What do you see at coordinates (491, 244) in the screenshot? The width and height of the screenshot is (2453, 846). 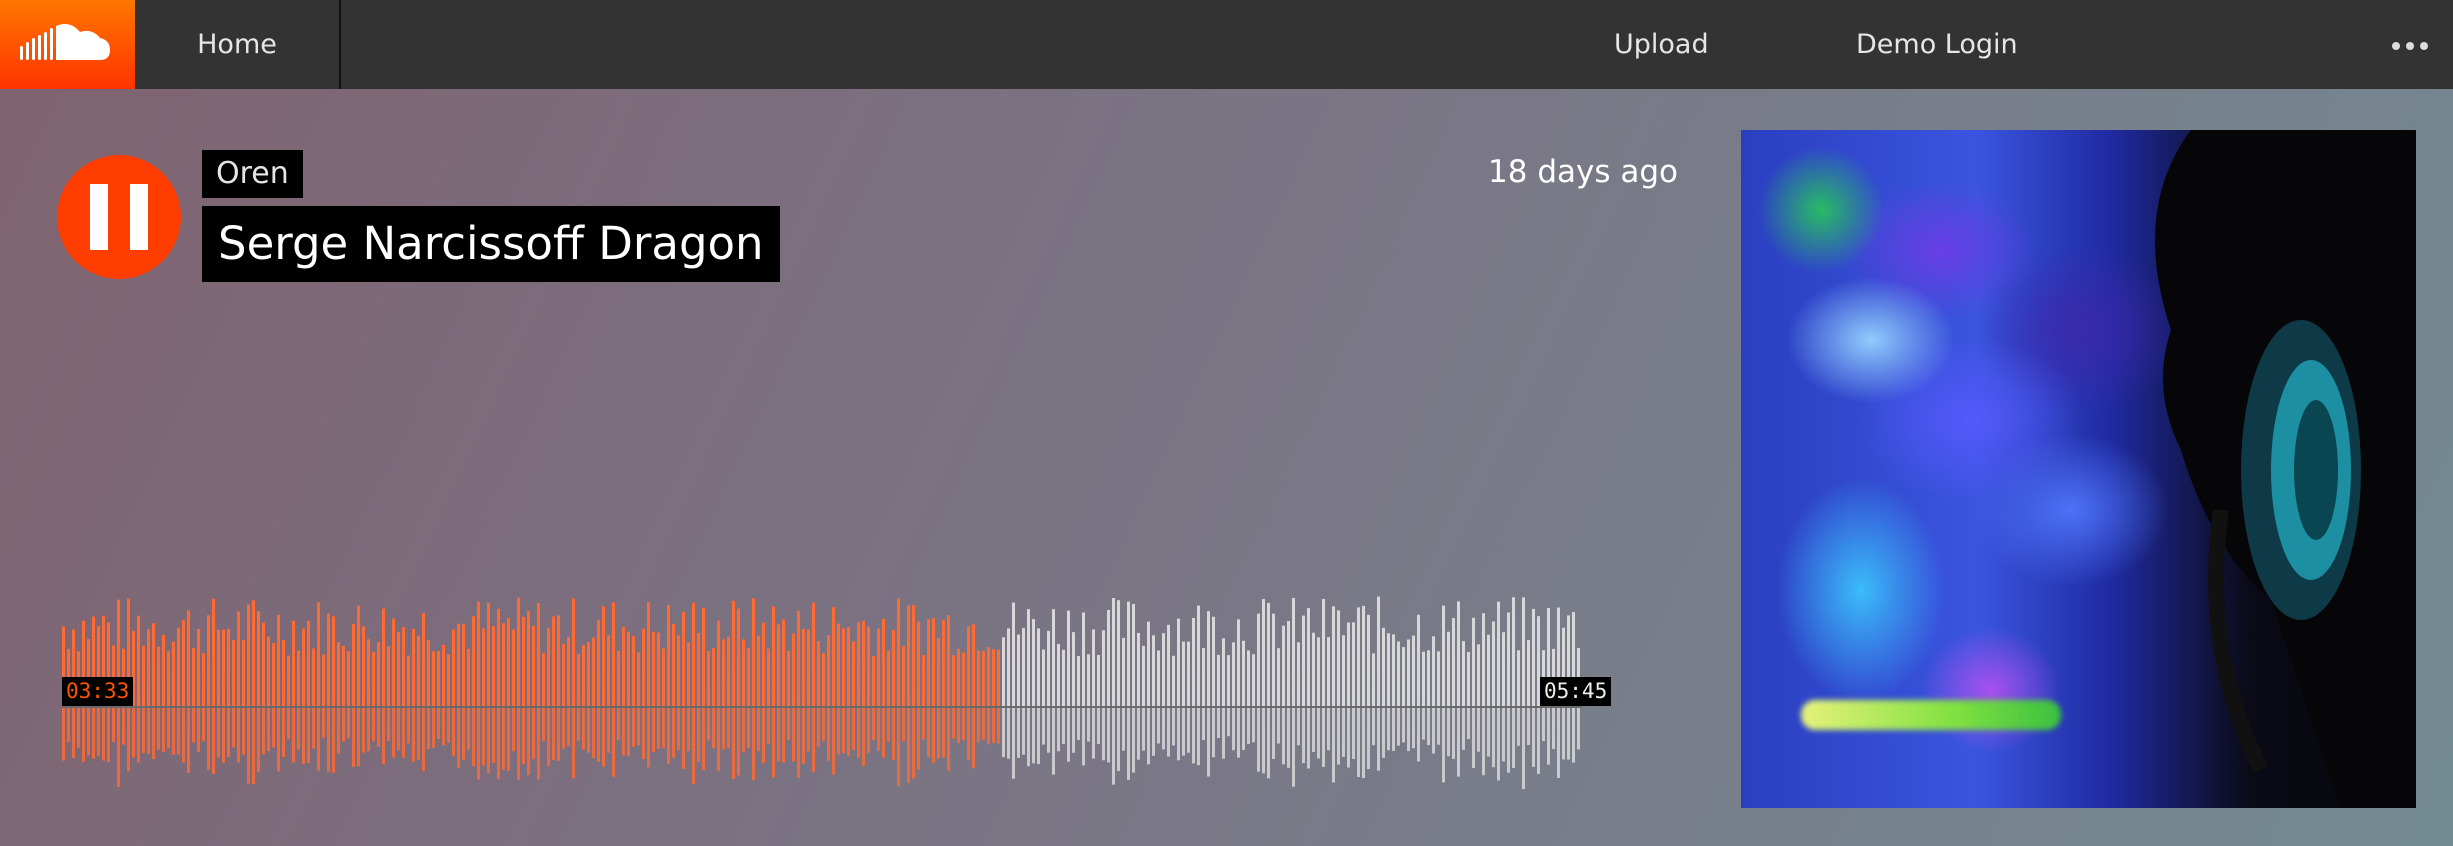 I see `track-title: Serge Narcissoff Dragon` at bounding box center [491, 244].